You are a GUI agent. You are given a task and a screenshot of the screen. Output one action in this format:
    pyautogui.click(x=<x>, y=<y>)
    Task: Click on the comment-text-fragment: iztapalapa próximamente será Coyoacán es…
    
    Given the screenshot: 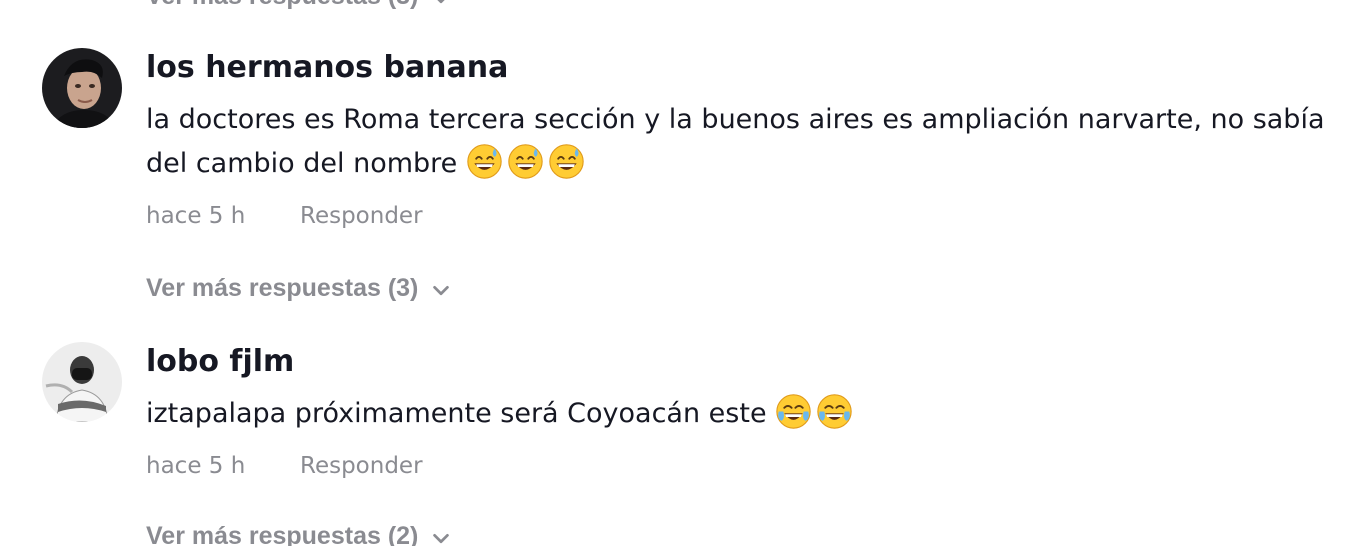 What is the action you would take?
    pyautogui.click(x=456, y=413)
    